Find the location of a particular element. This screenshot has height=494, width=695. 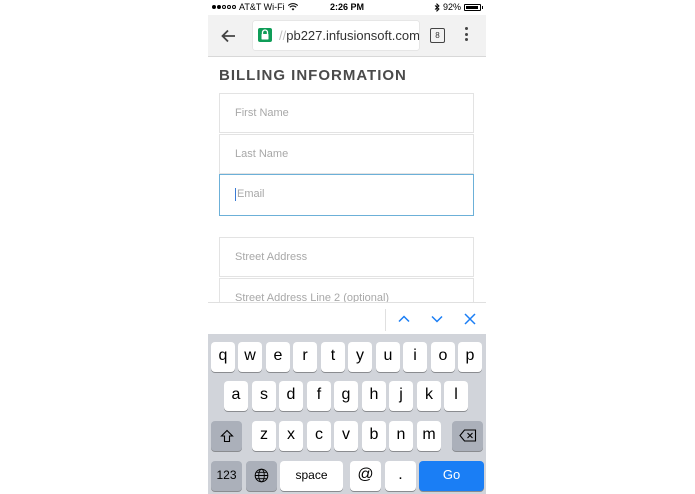

form-navigation-bar is located at coordinates (347, 318).